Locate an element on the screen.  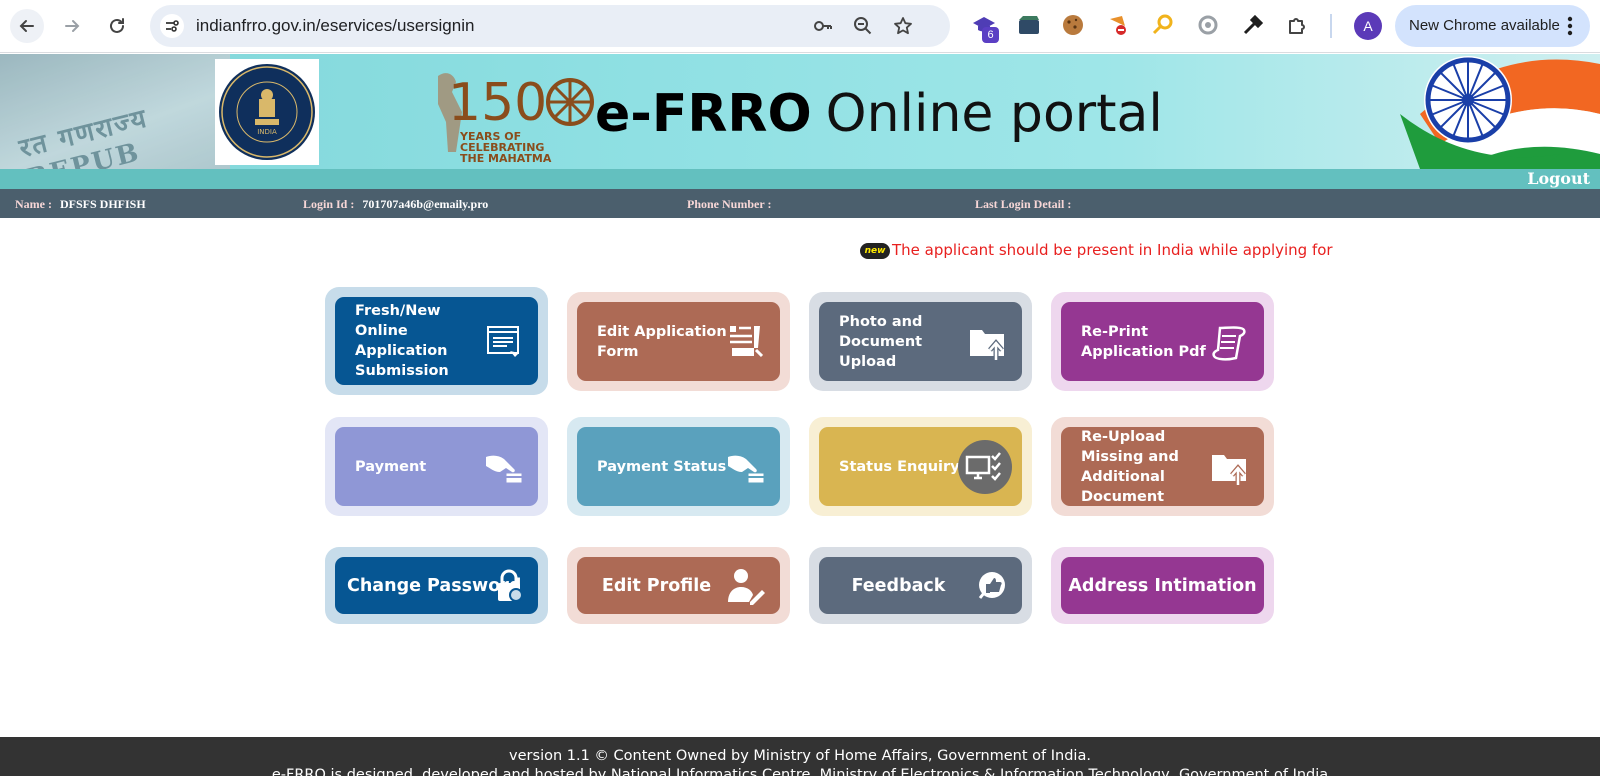
bookmark-star-icon is located at coordinates (903, 26).